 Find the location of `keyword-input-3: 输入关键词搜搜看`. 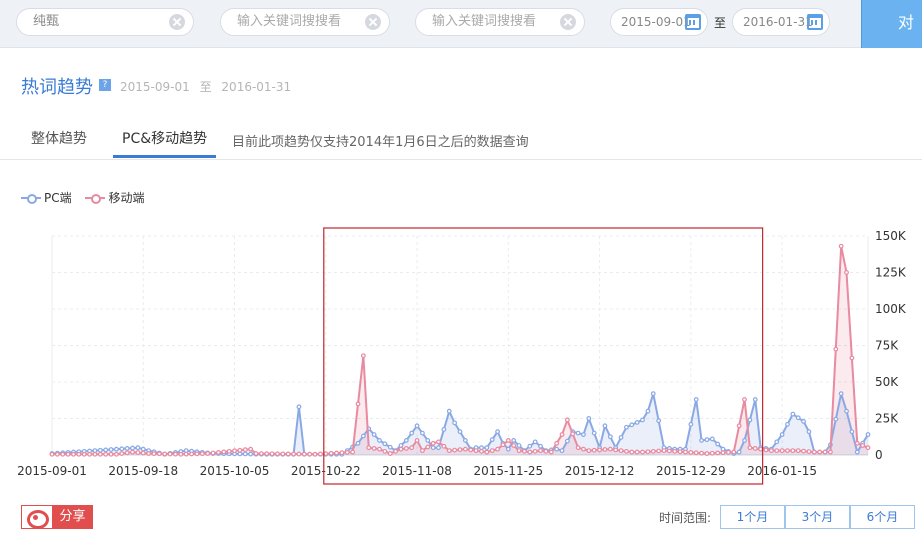

keyword-input-3: 输入关键词搜搜看 is located at coordinates (500, 22).